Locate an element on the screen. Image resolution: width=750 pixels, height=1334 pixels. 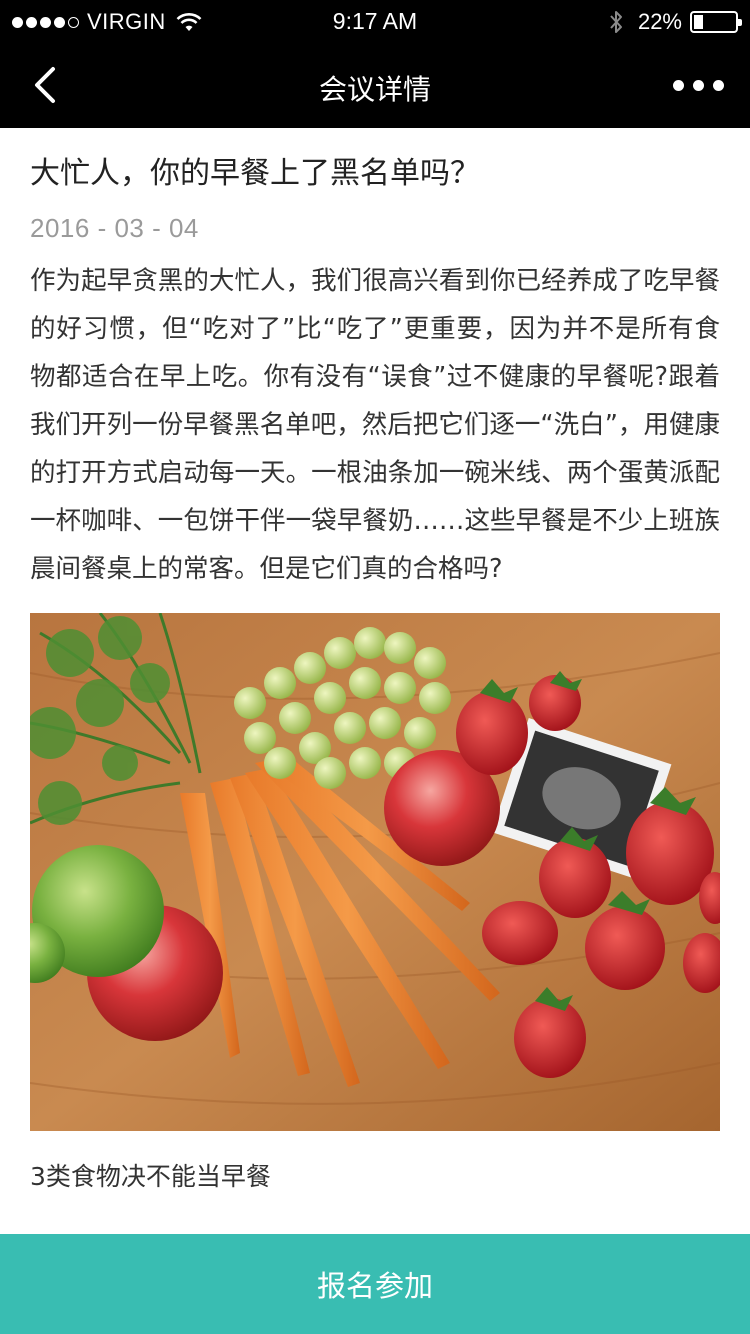
article-date: 2016 - 03 - 04 is located at coordinates (114, 228).